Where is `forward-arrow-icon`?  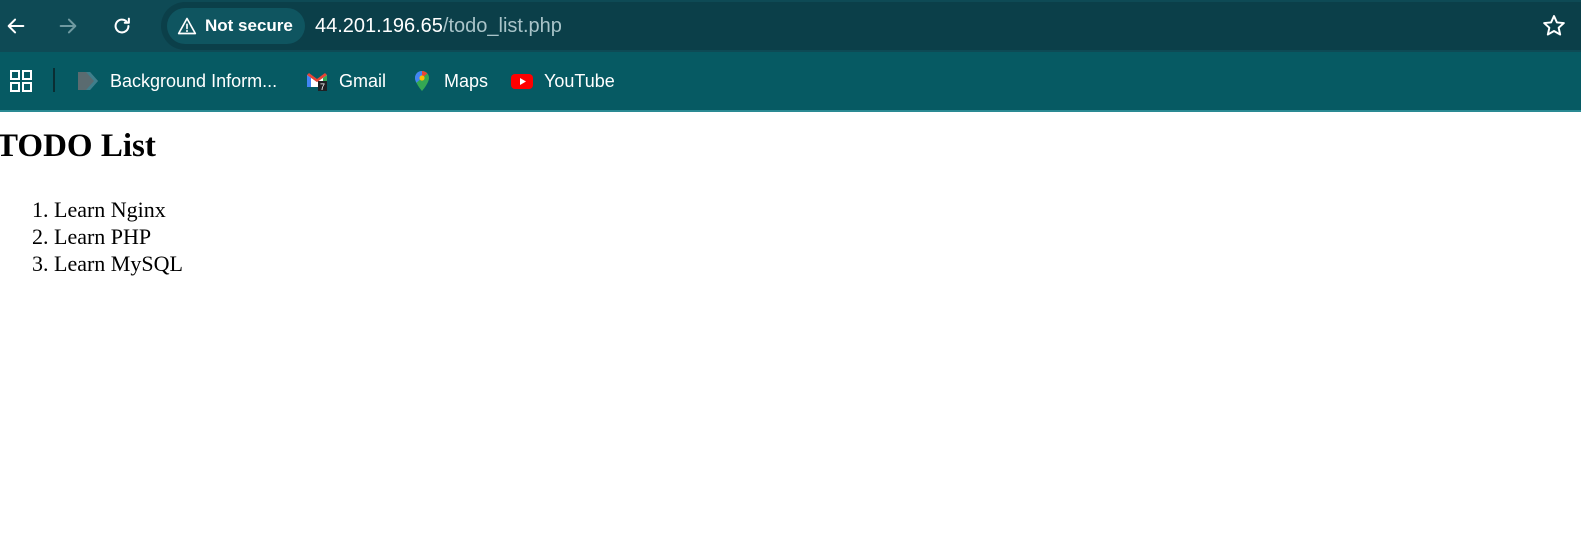
forward-arrow-icon is located at coordinates (68, 26).